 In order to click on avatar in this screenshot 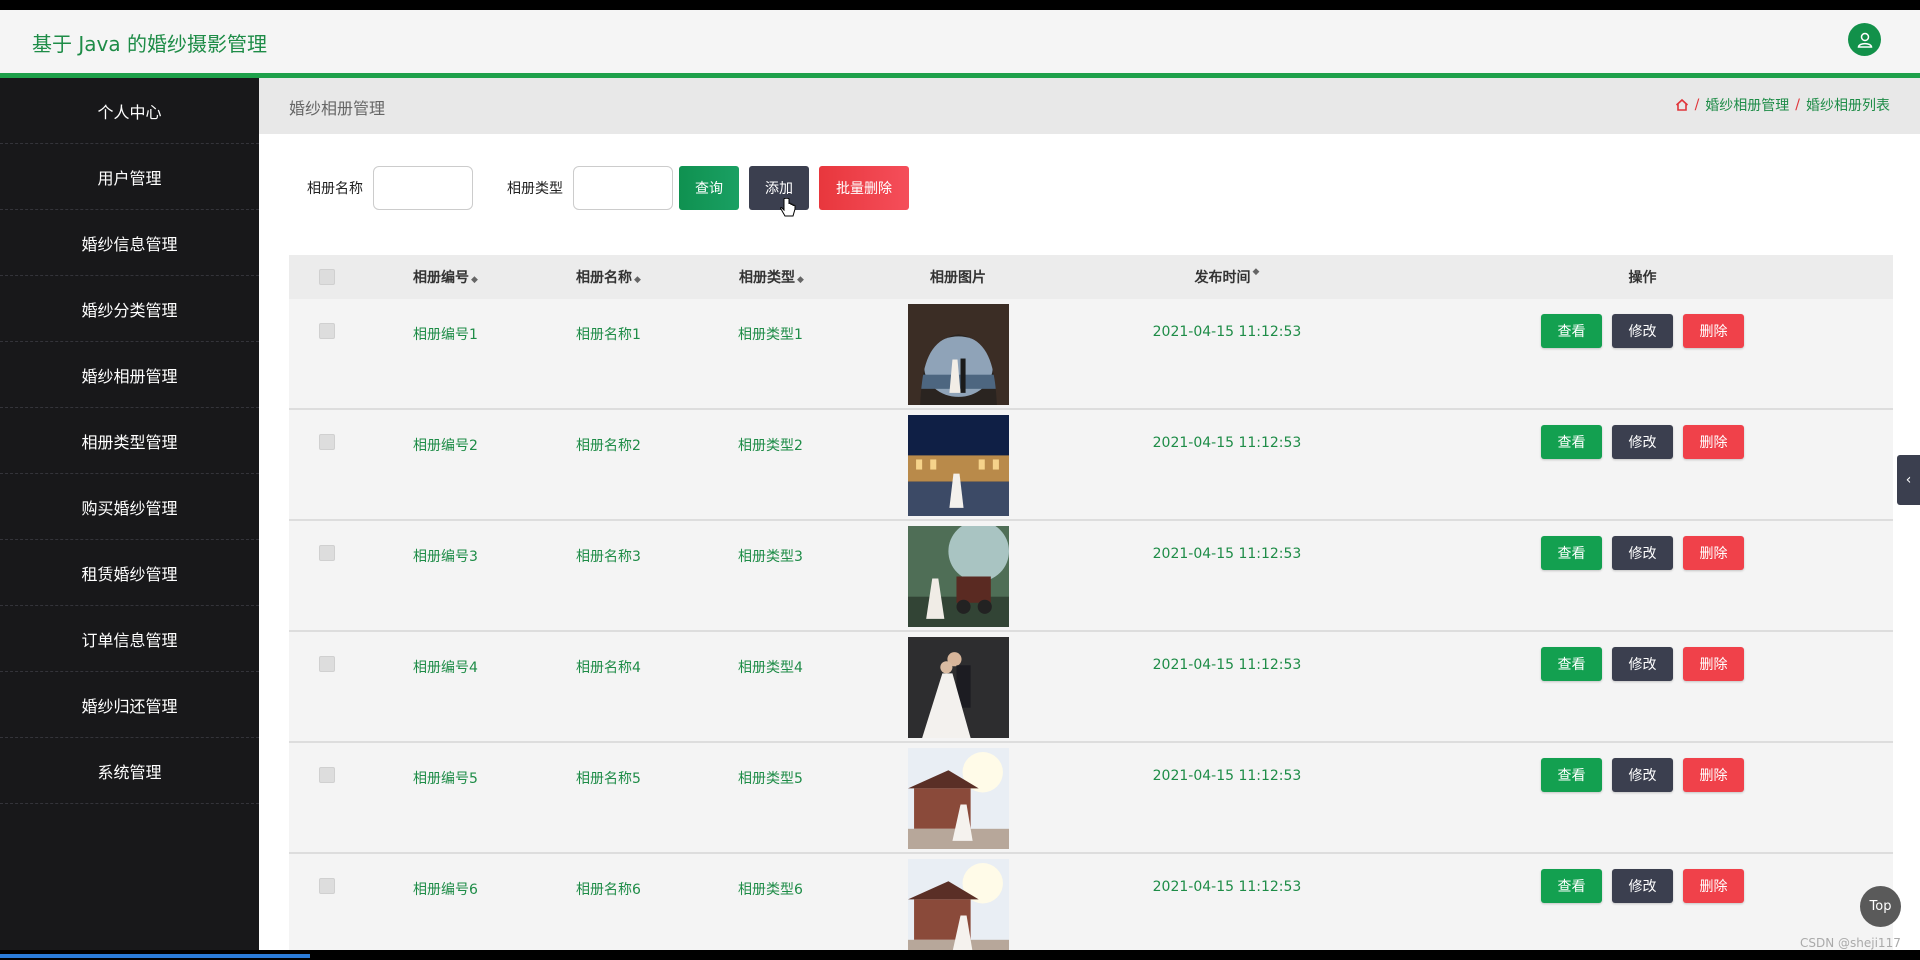, I will do `click(1864, 39)`.